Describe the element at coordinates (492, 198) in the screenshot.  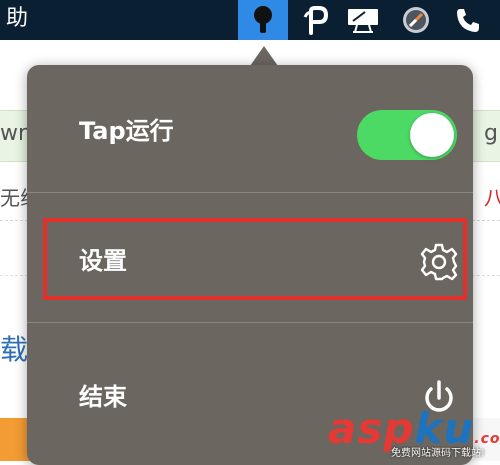
I see `background-text: 八` at that location.